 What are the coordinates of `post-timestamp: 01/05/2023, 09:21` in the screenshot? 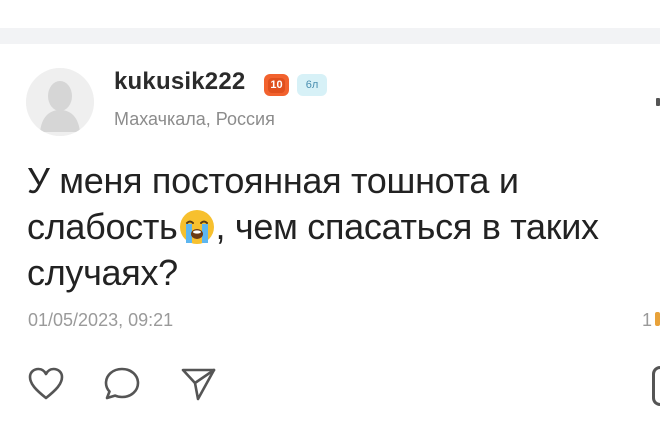 It's located at (101, 320).